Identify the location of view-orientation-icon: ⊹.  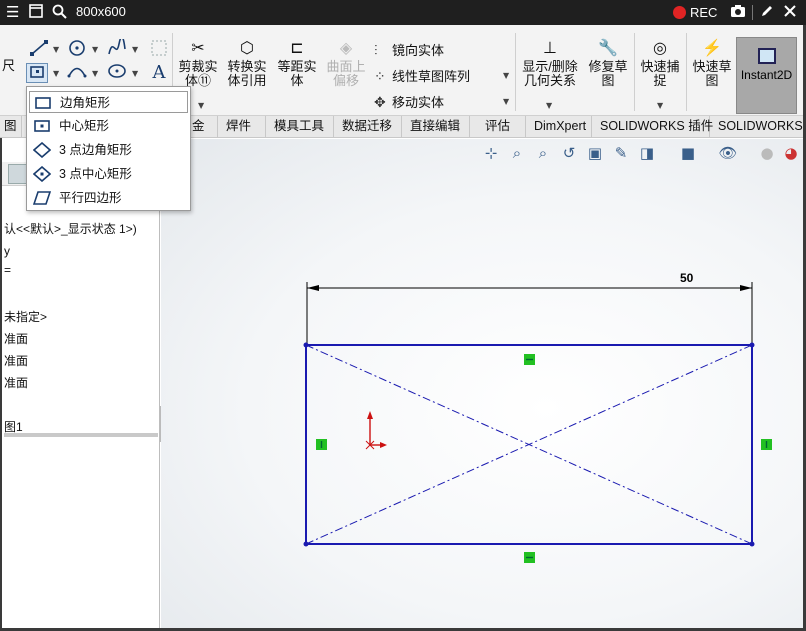
(491, 153).